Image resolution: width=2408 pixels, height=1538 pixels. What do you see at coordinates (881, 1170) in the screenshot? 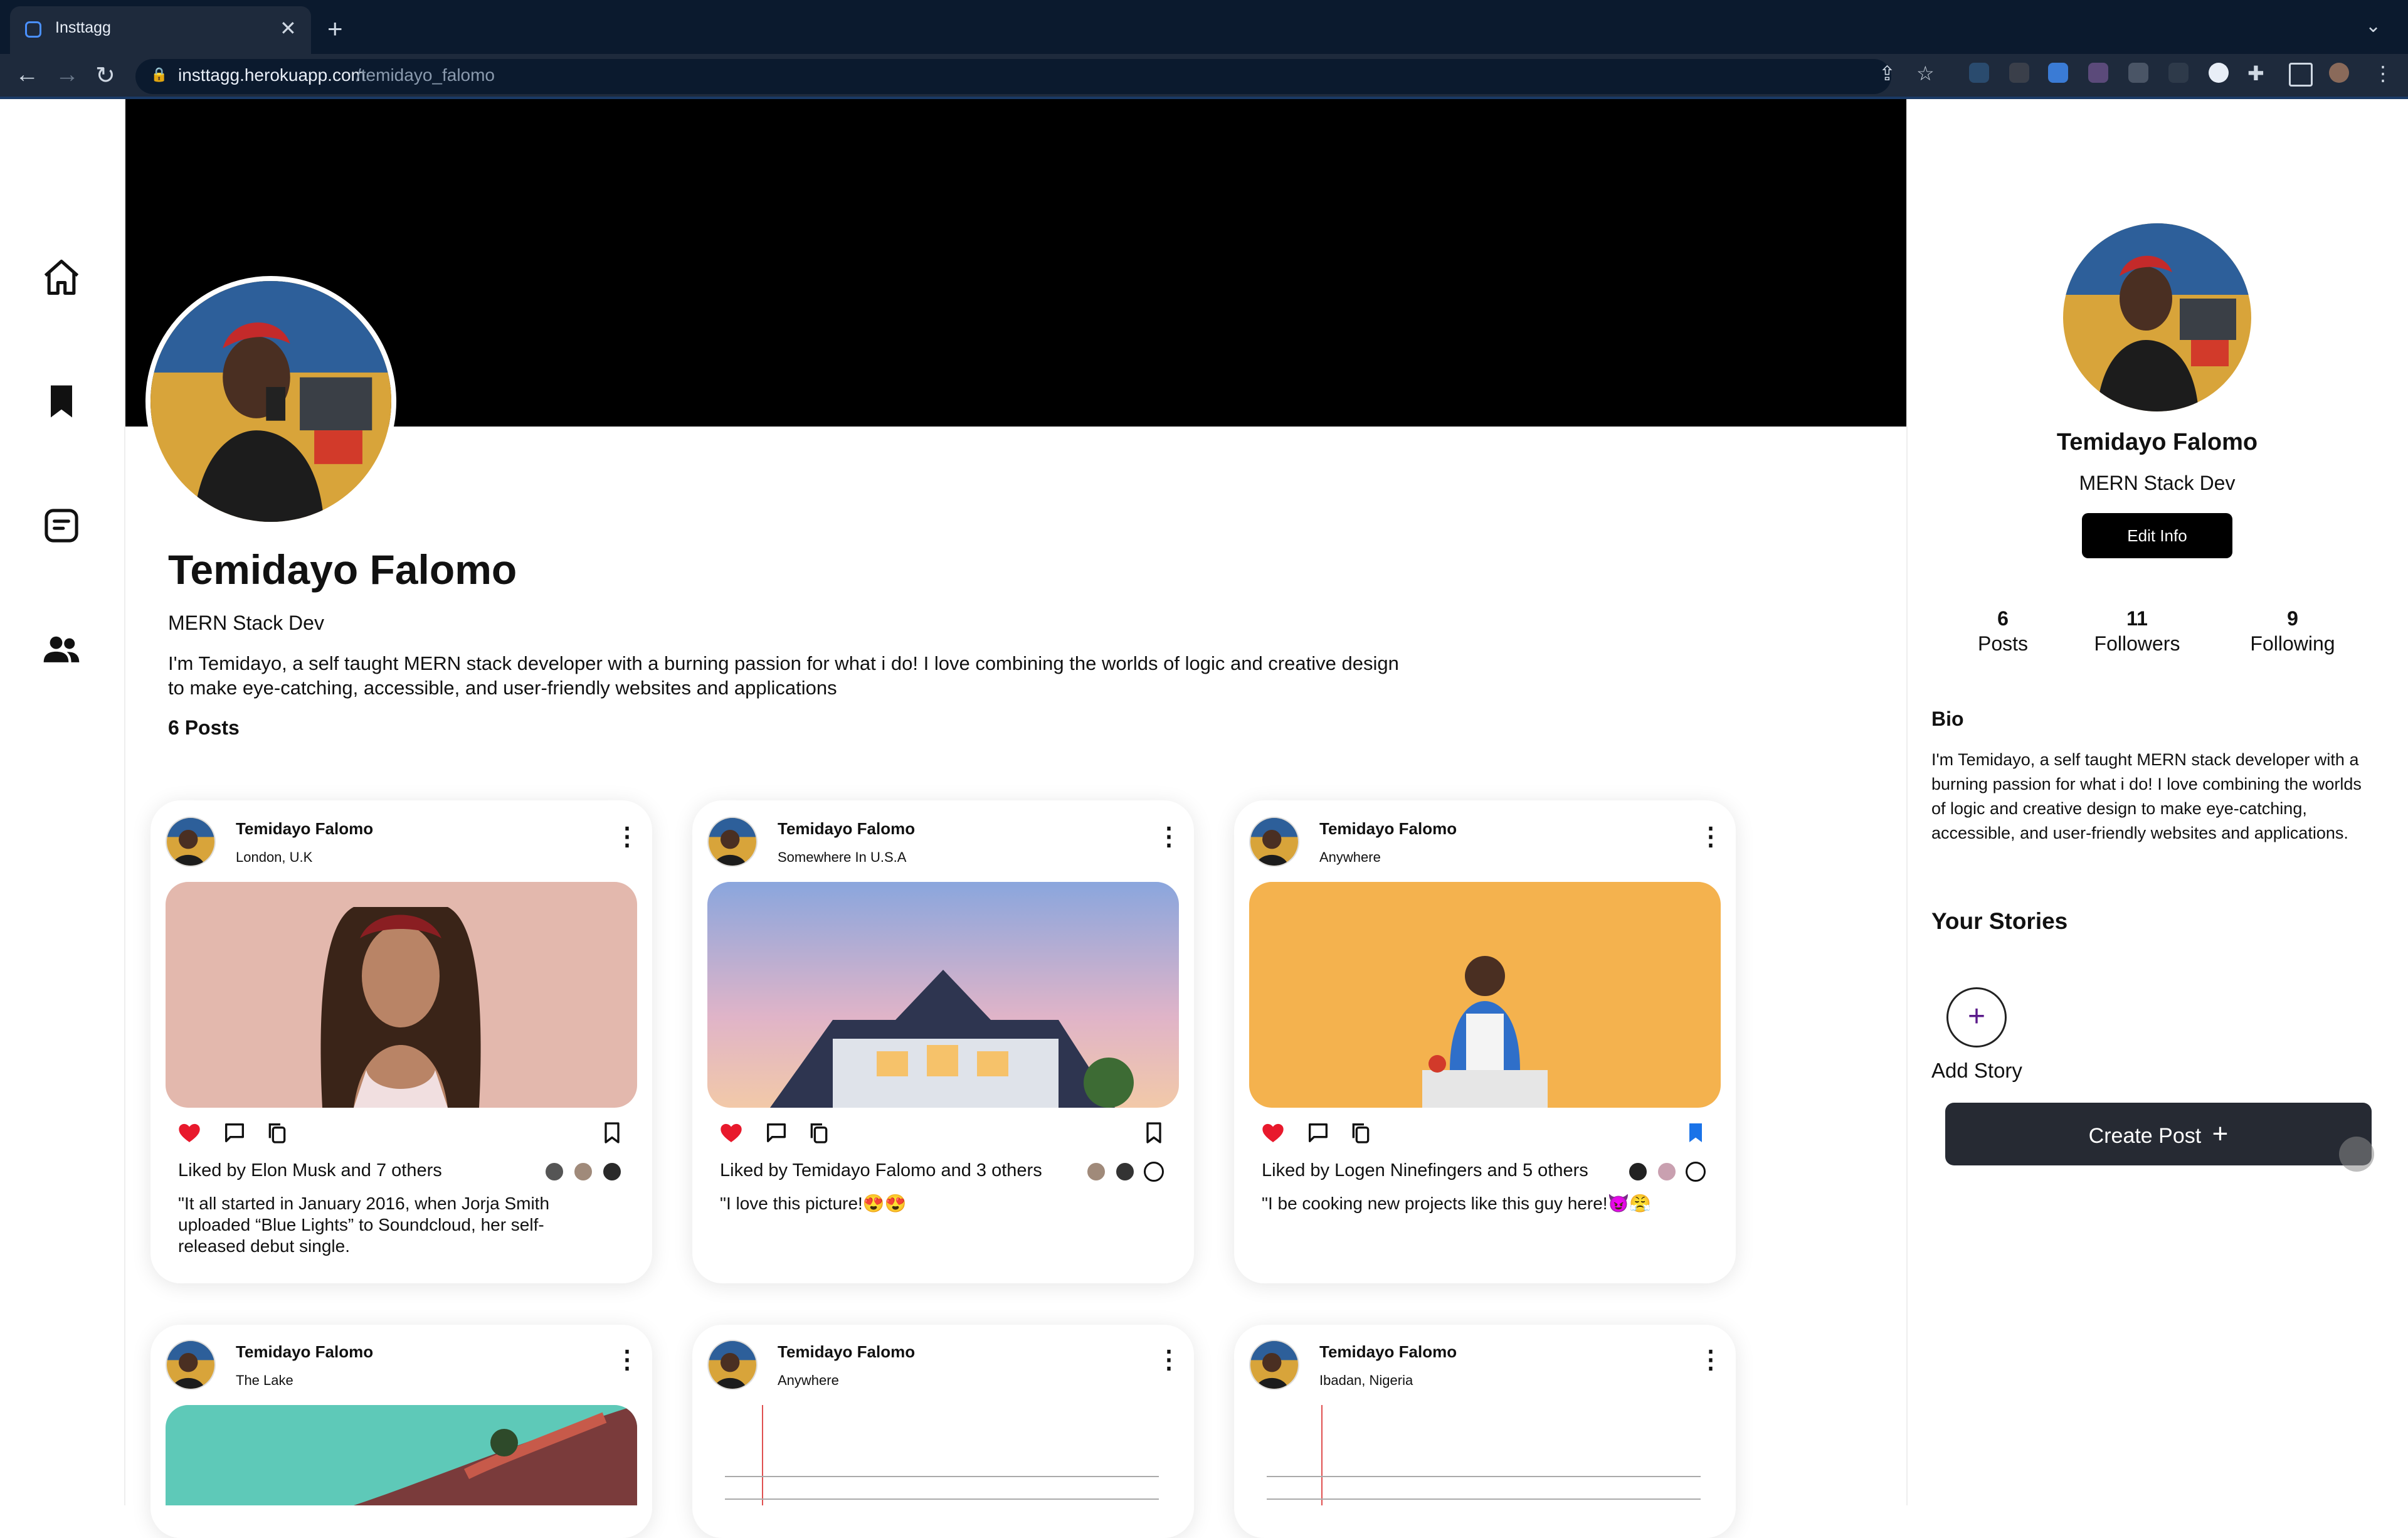
I see `liked-by-text: Liked by Temidayo Falomo and 3 others` at bounding box center [881, 1170].